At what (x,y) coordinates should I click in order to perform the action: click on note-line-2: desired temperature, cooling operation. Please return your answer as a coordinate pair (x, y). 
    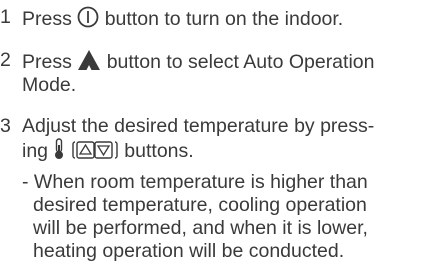
    Looking at the image, I should click on (200, 205).